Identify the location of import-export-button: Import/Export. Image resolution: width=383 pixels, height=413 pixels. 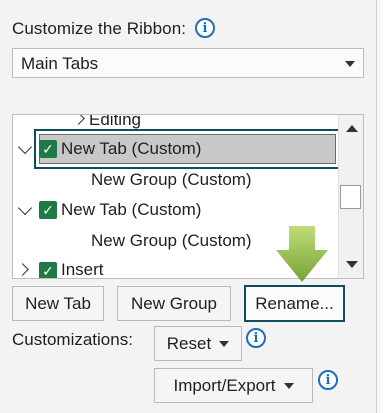
(233, 385).